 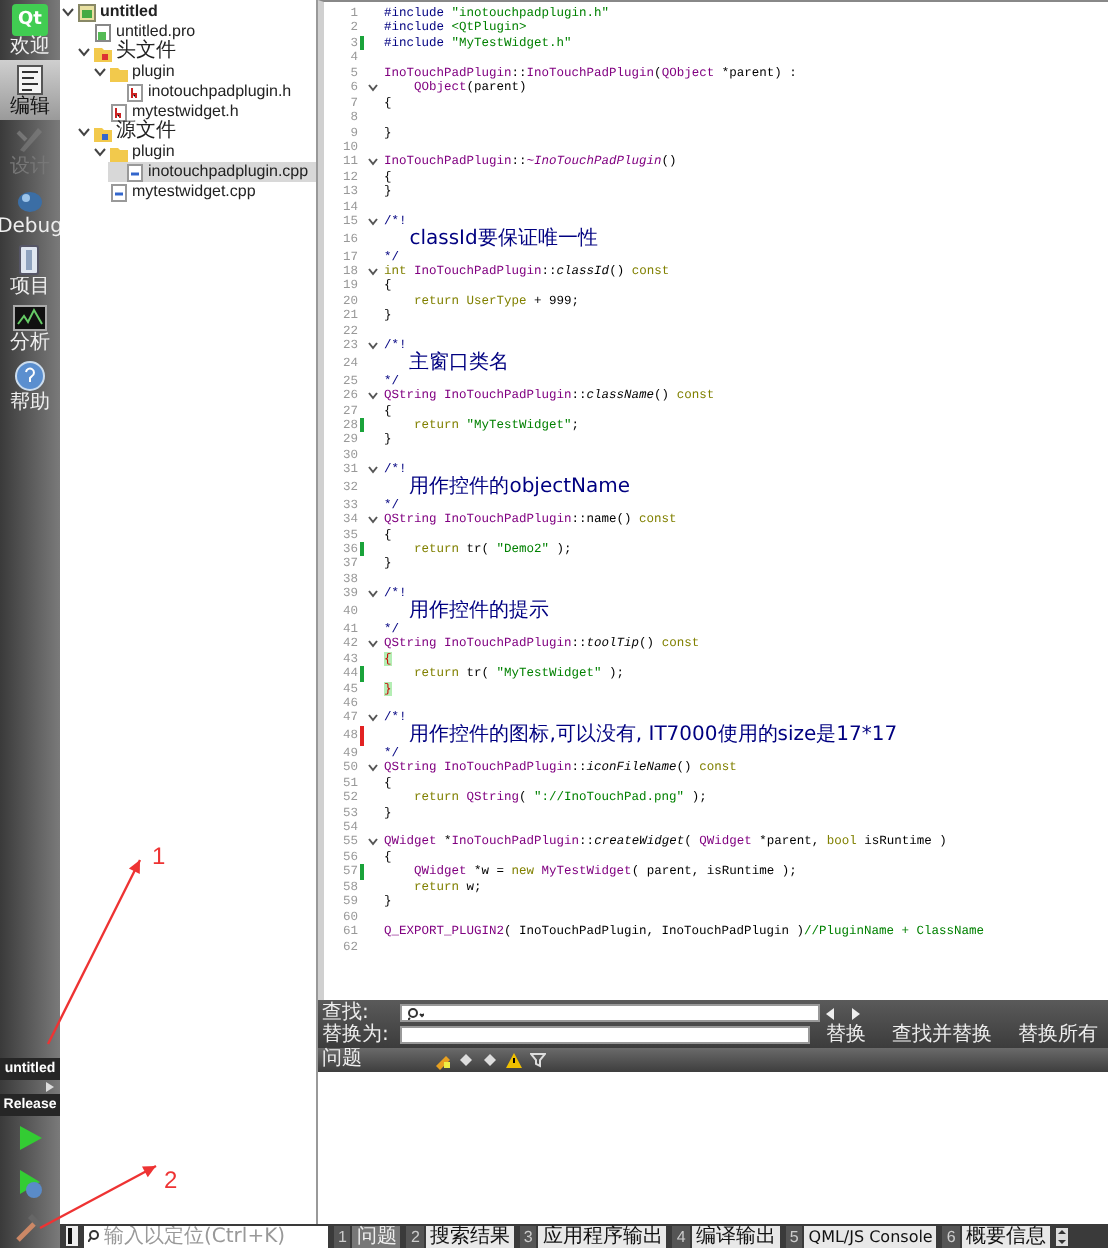 What do you see at coordinates (103, 32) in the screenshot?
I see `file-icon` at bounding box center [103, 32].